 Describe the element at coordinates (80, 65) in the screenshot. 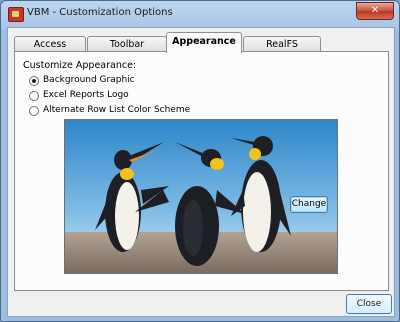

I see `customize-appearance-label: Customize Appearance:` at that location.